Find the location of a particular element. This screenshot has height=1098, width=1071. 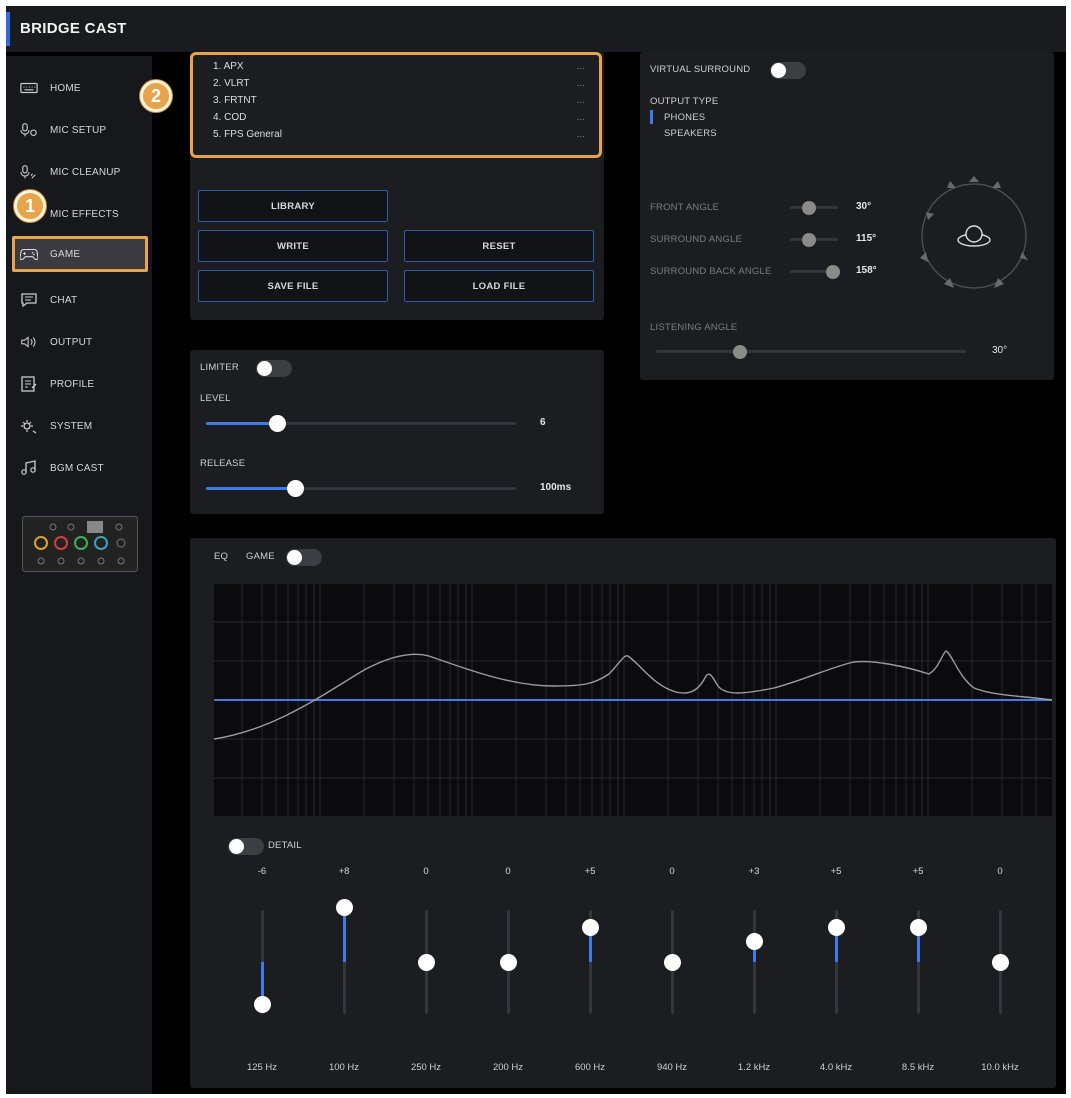

virtual-surround-toggle is located at coordinates (788, 70).